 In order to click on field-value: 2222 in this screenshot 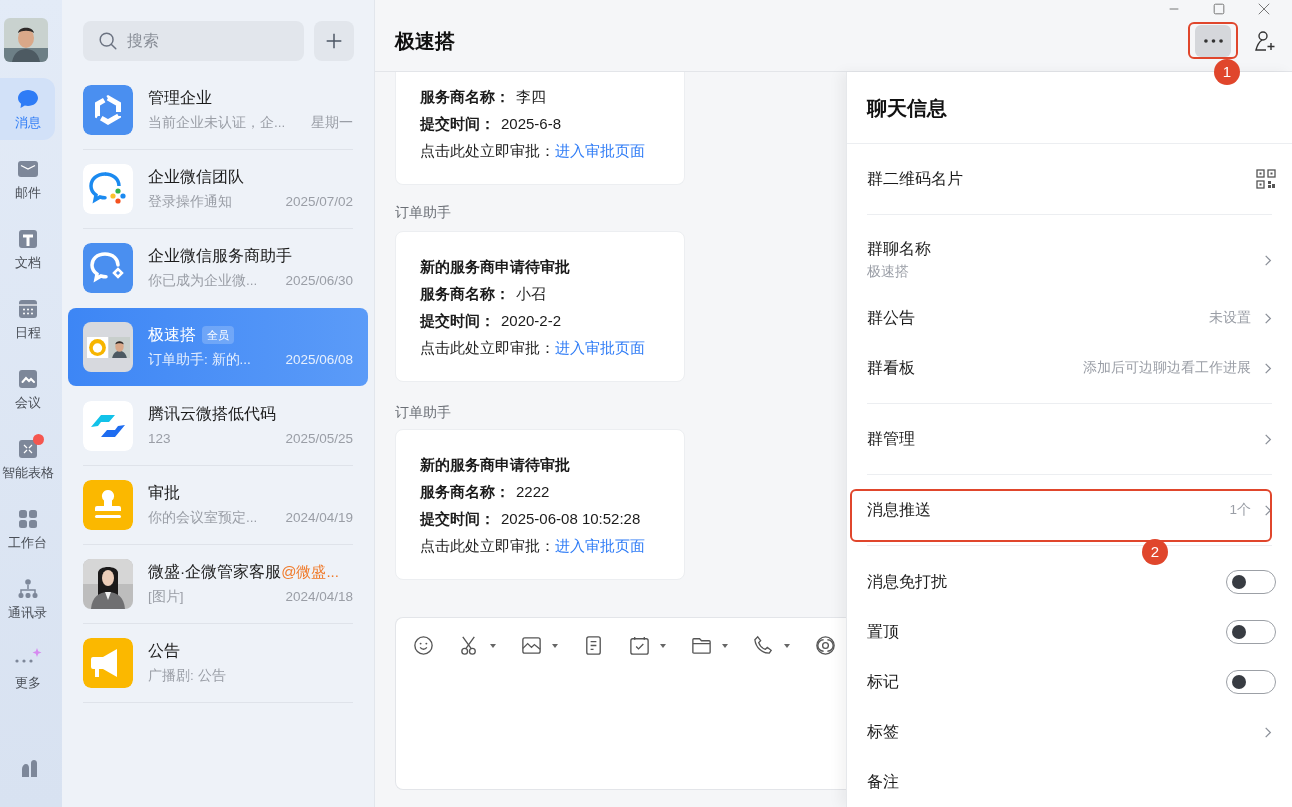, I will do `click(533, 492)`.